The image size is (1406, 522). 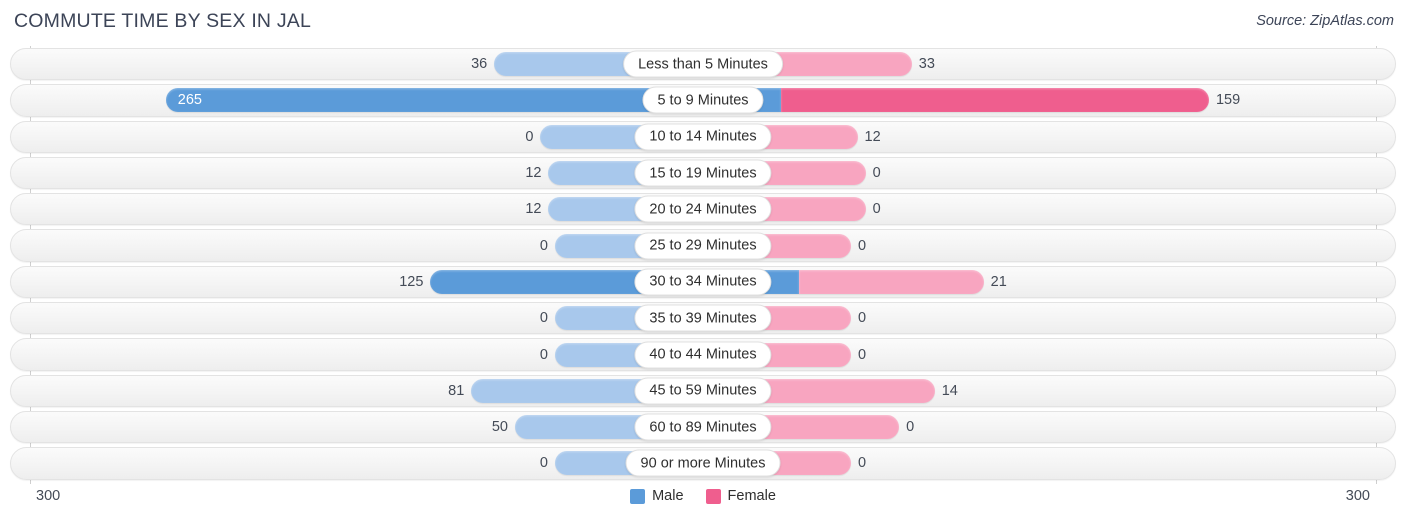 I want to click on bar-row: 0 0 25 to 29 Minutes, so click(x=703, y=245).